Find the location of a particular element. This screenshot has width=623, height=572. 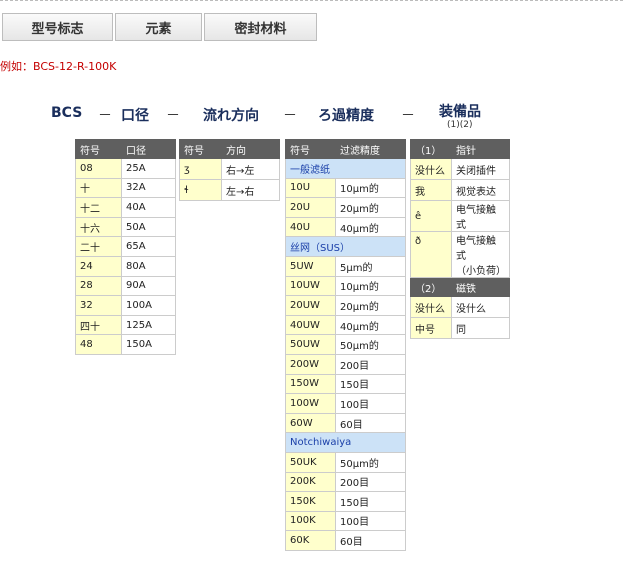

value-cell: 右→左 is located at coordinates (250, 169).